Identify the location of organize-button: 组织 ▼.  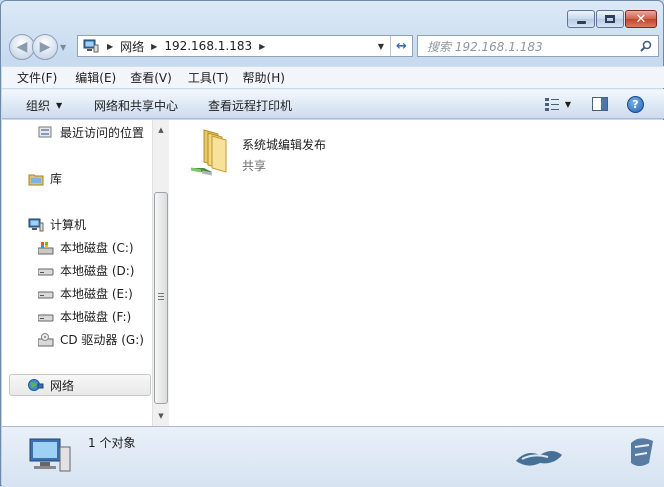
(44, 105).